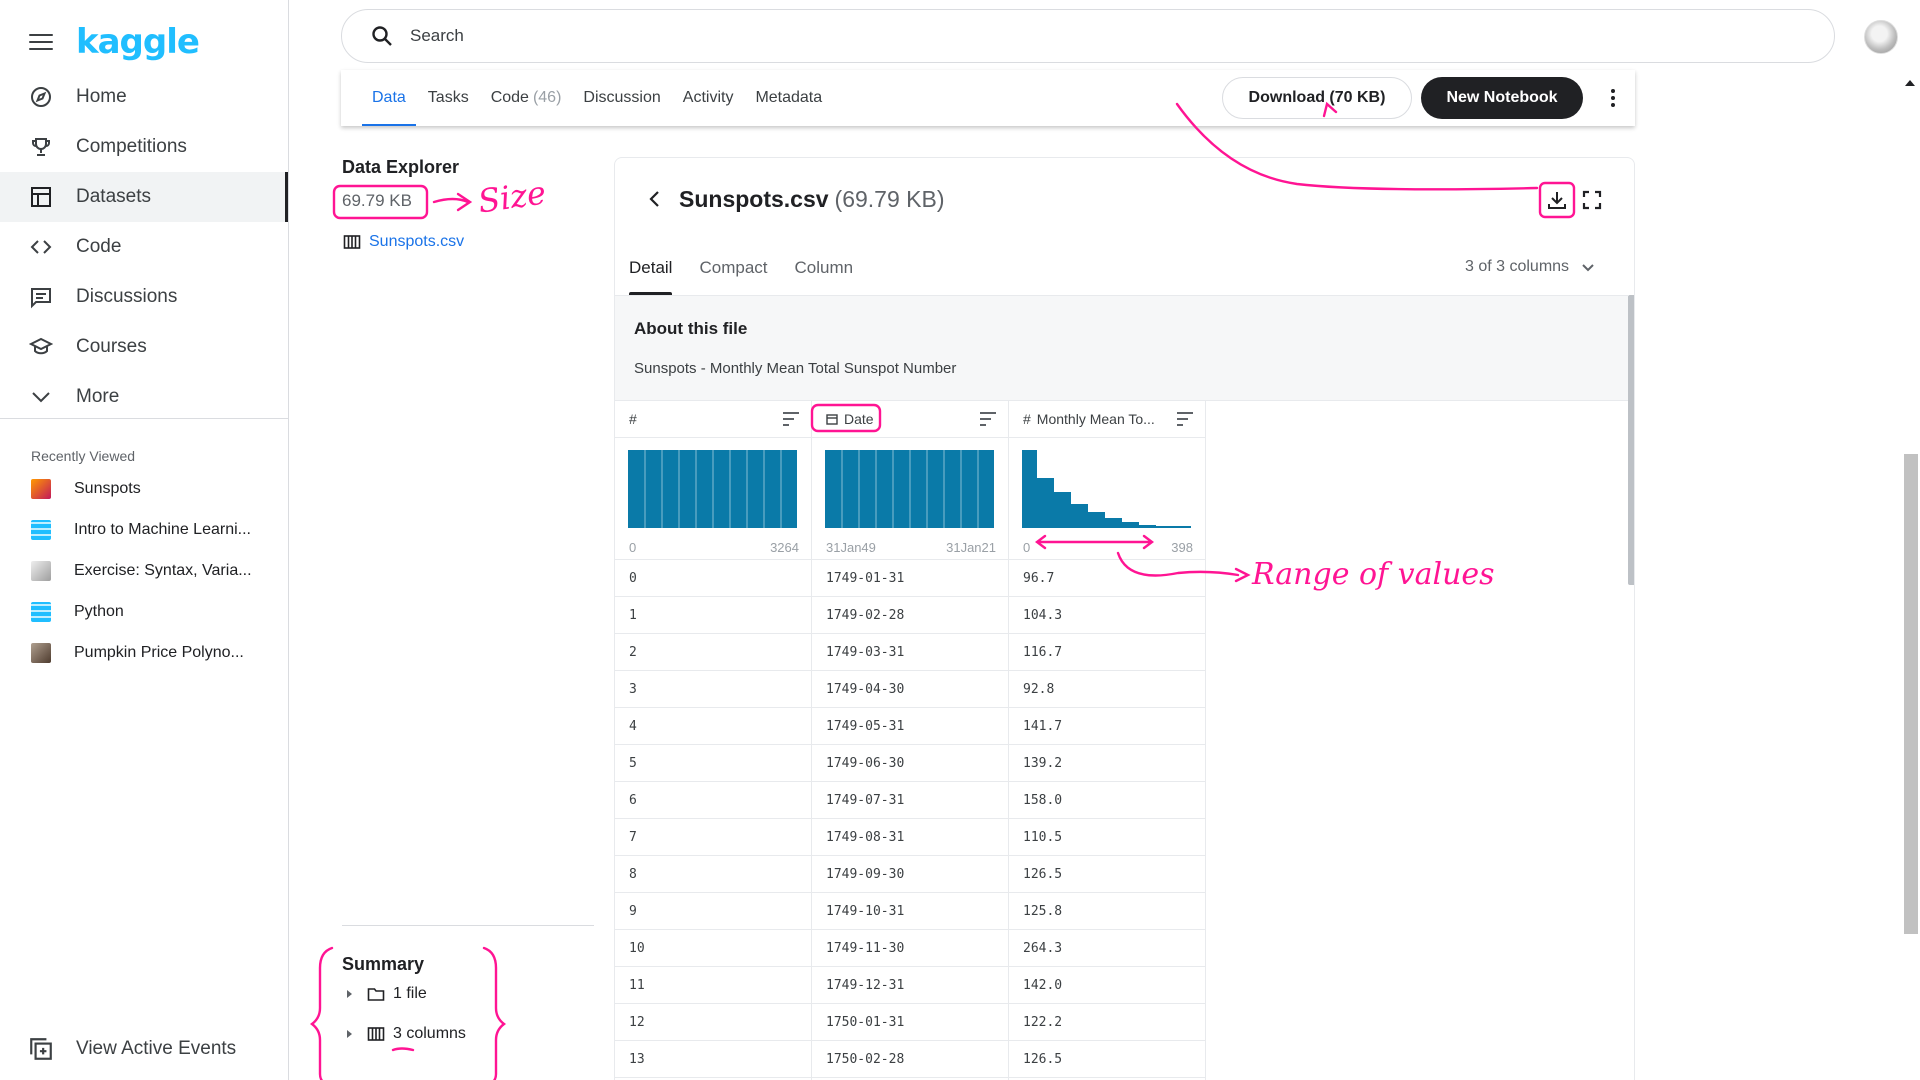  Describe the element at coordinates (377, 200) in the screenshot. I see `data-explorer-size: 69.79 KB` at that location.